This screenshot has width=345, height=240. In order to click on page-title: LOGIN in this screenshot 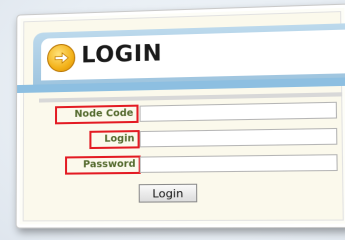, I will do `click(122, 55)`.